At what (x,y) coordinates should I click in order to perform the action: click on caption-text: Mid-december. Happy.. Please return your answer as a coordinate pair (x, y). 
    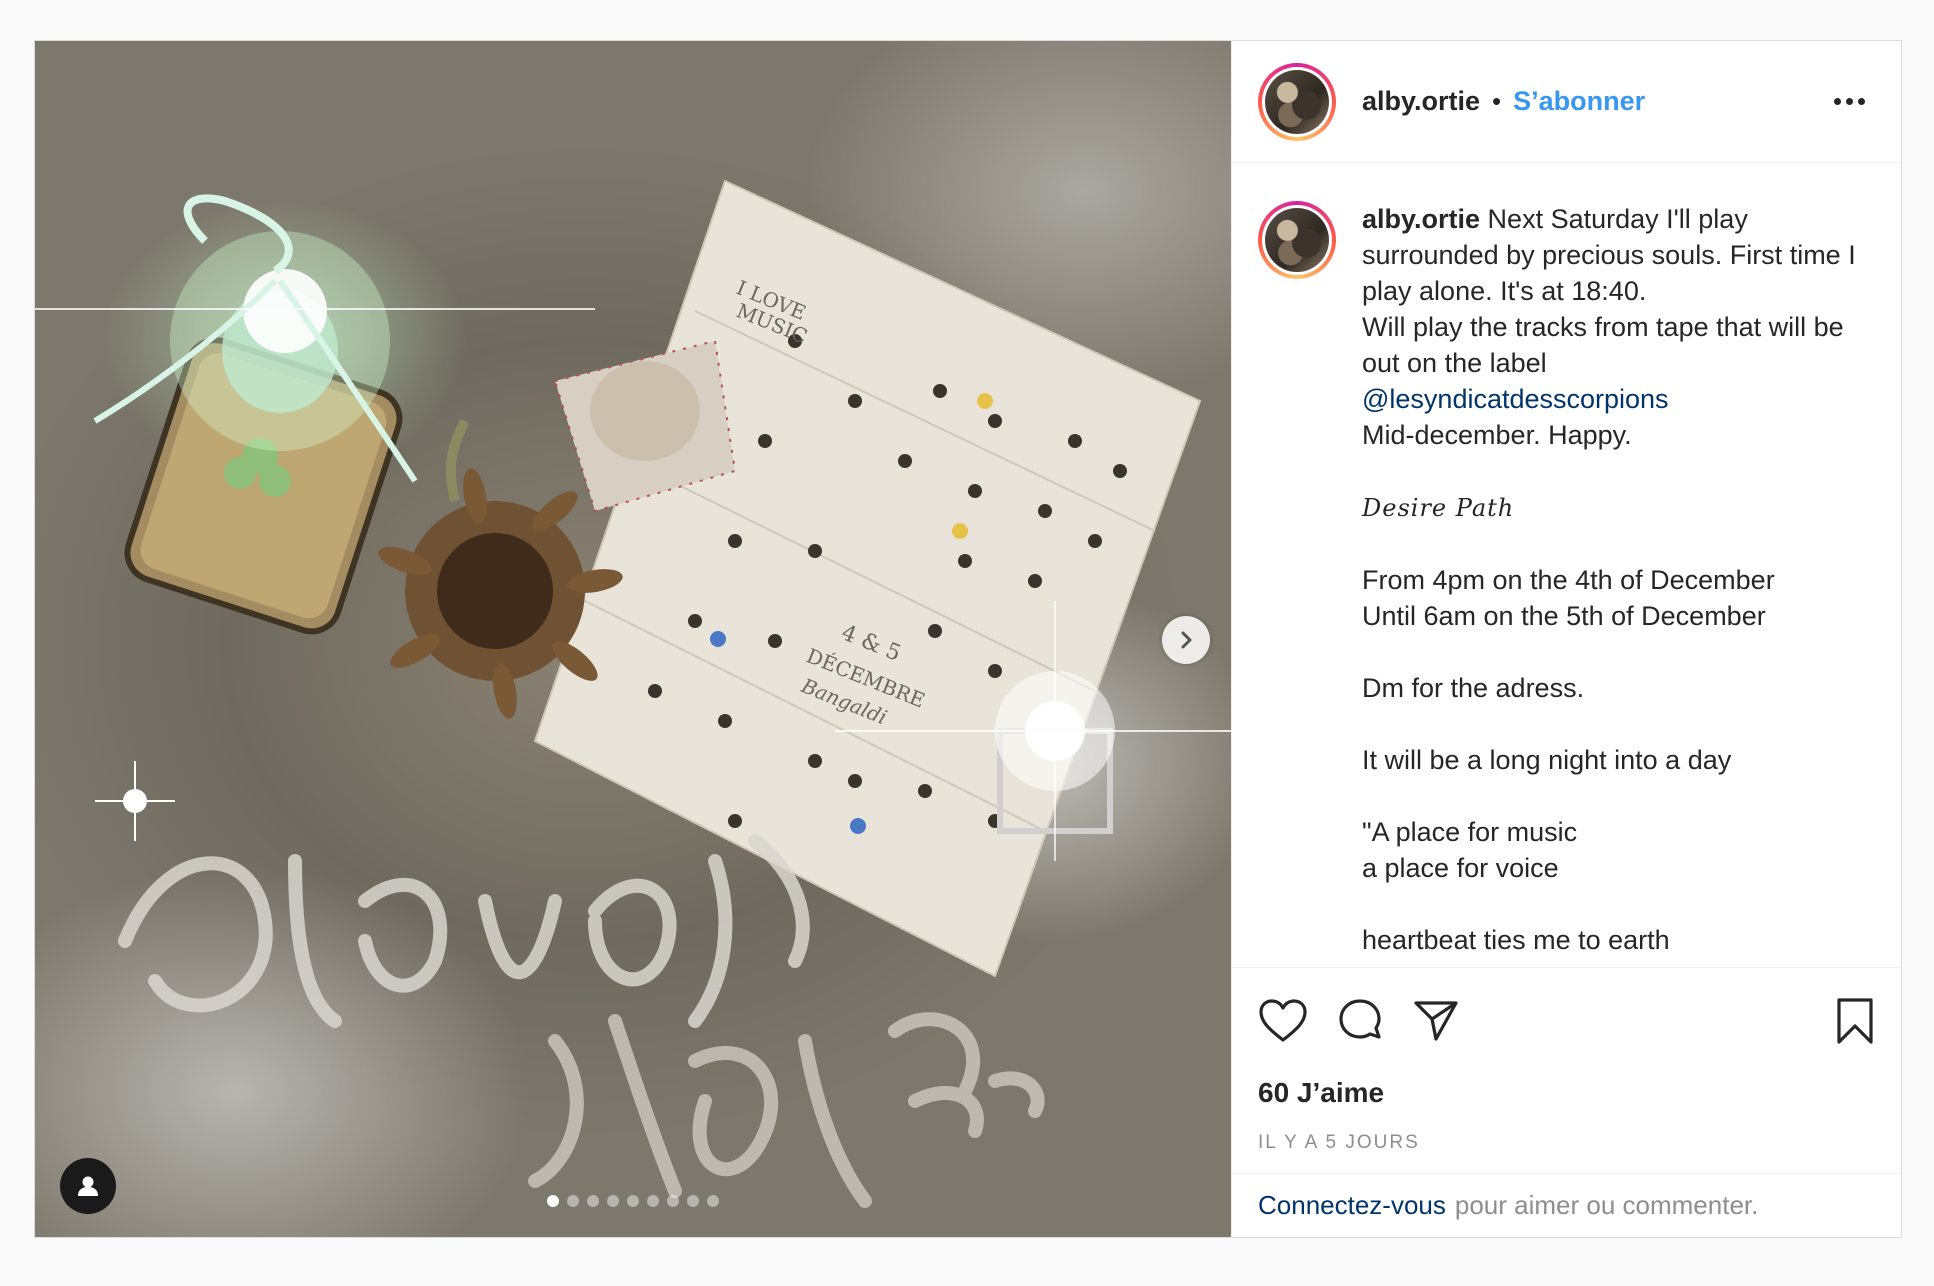
    Looking at the image, I should click on (1497, 435).